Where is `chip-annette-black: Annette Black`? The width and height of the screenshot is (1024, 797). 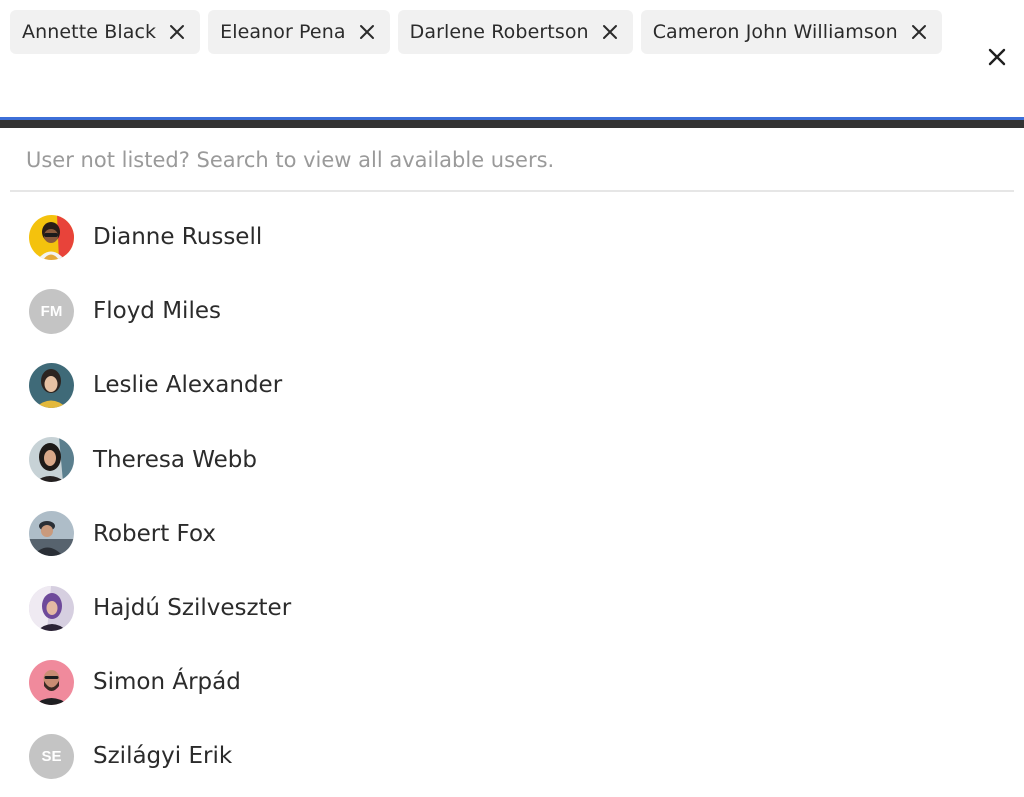
chip-annette-black: Annette Black is located at coordinates (105, 32).